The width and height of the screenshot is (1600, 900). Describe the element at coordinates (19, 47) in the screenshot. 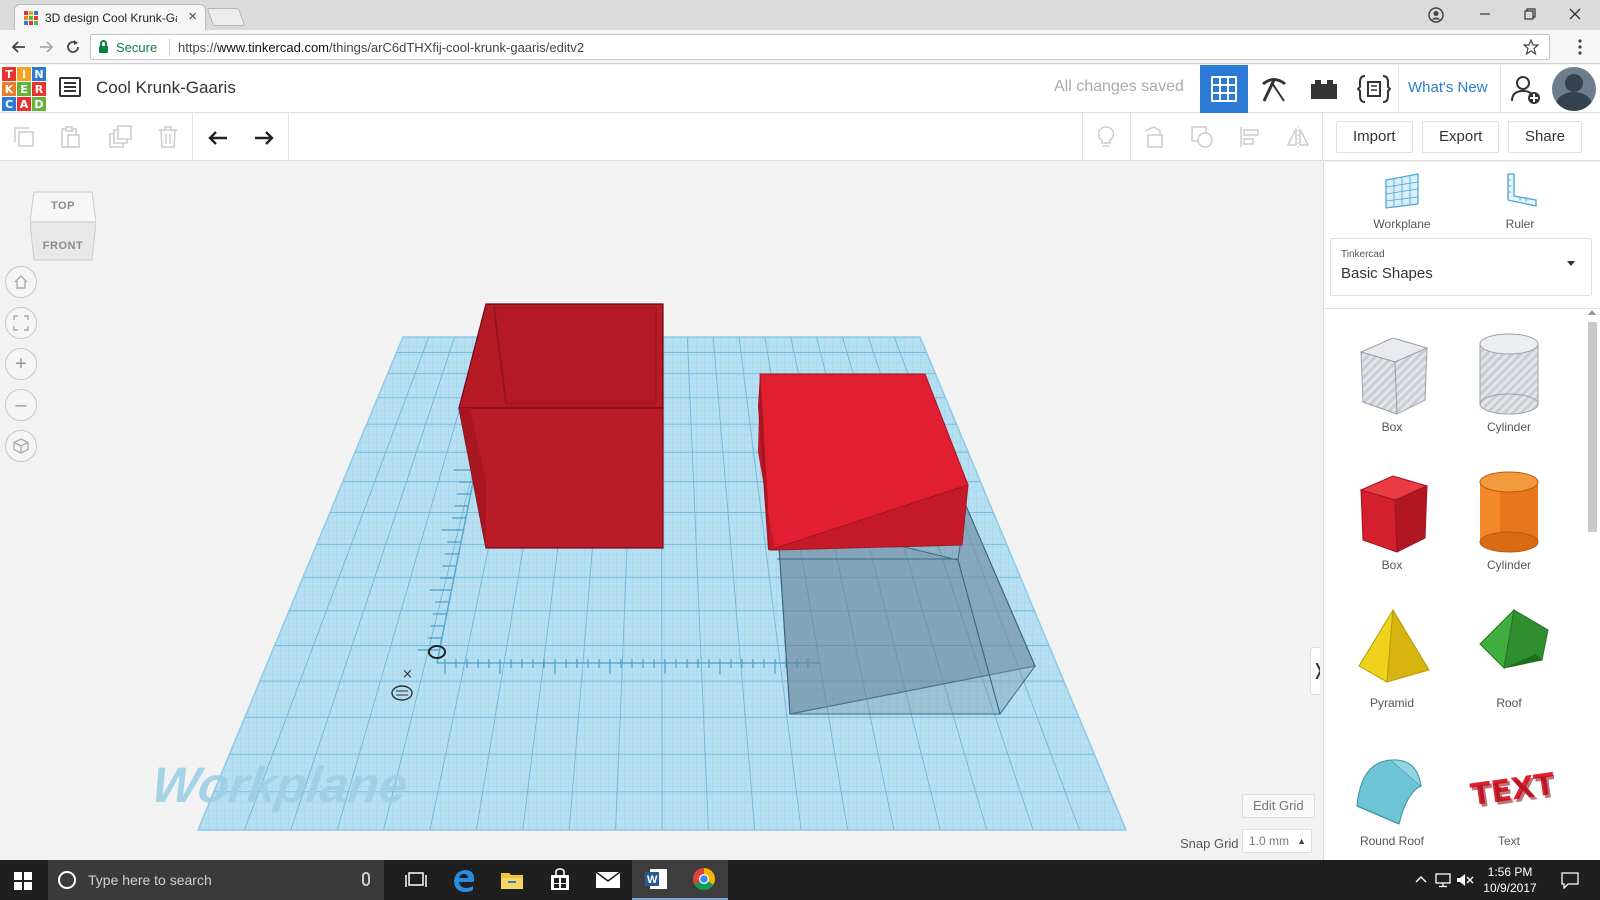

I see `back-icon` at that location.